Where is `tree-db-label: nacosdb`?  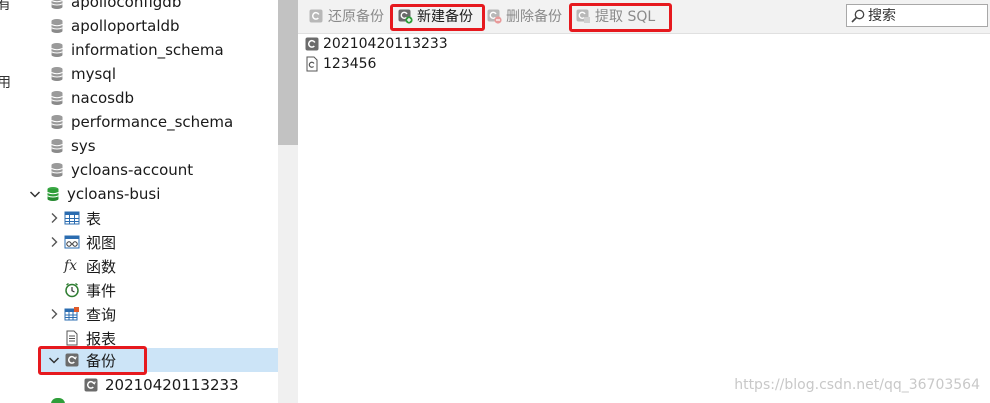 tree-db-label: nacosdb is located at coordinates (102, 98).